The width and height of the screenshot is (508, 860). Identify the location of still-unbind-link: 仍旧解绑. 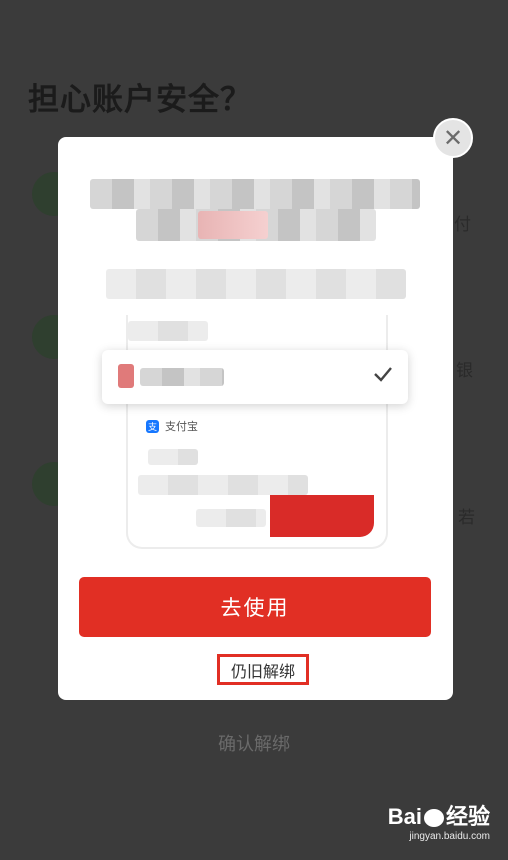
(263, 669).